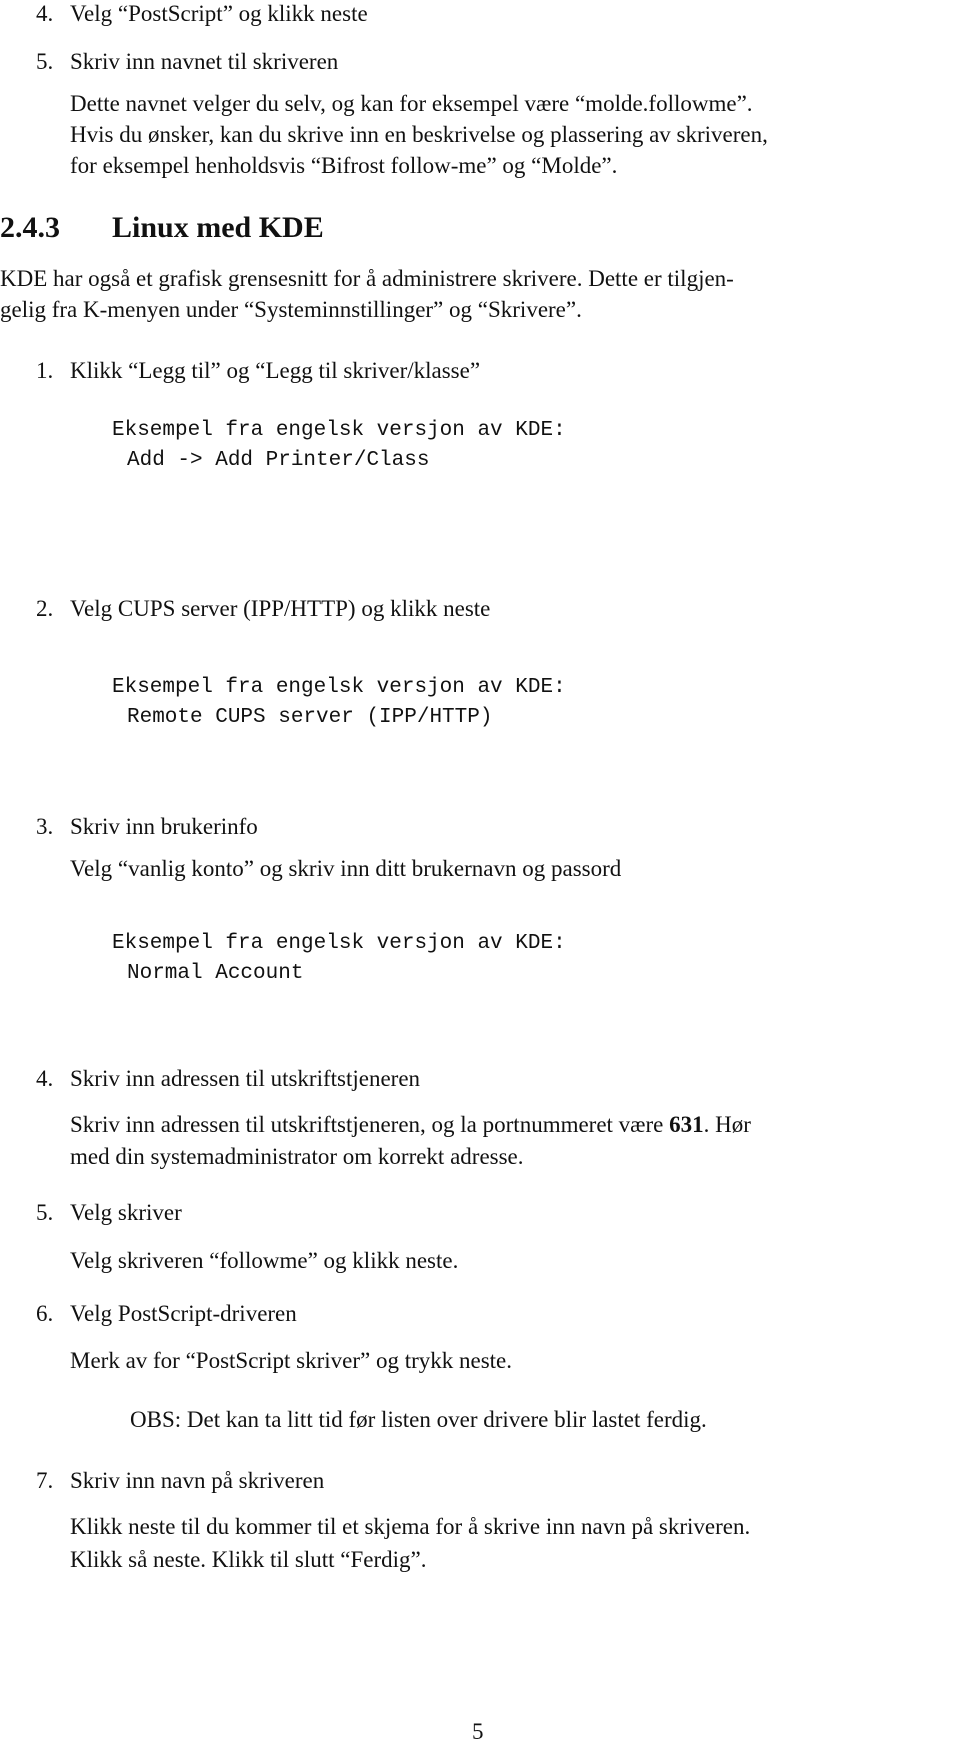  Describe the element at coordinates (278, 460) in the screenshot. I see `example-value: Add -> Add Printer/Class` at that location.